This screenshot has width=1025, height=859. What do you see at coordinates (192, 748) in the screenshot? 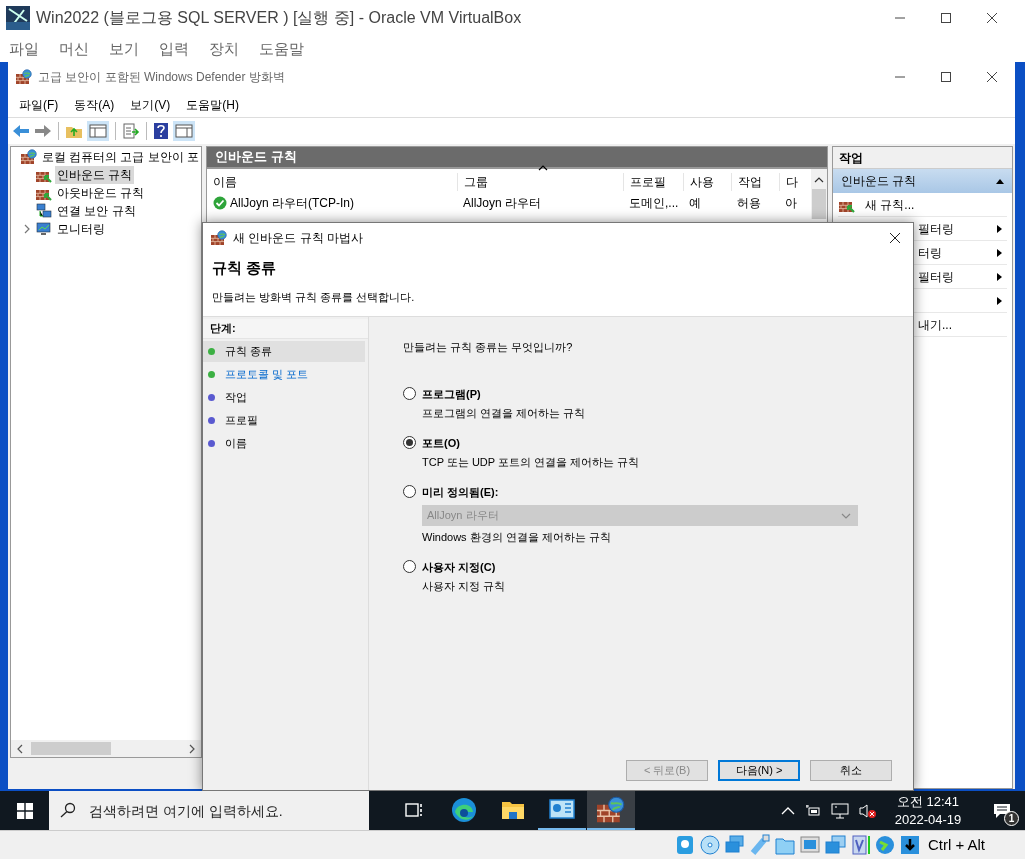
I see `scroll-right-icon` at bounding box center [192, 748].